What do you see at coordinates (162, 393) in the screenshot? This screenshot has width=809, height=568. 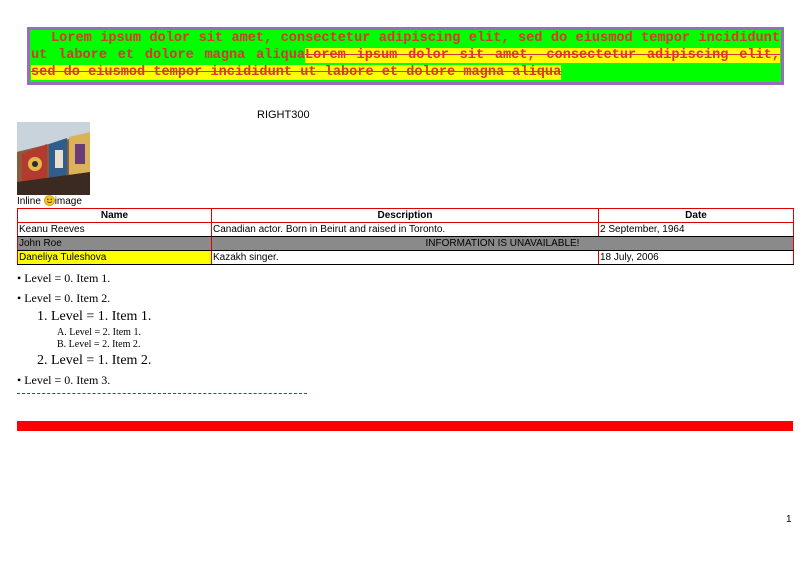 I see `dashed-divider` at bounding box center [162, 393].